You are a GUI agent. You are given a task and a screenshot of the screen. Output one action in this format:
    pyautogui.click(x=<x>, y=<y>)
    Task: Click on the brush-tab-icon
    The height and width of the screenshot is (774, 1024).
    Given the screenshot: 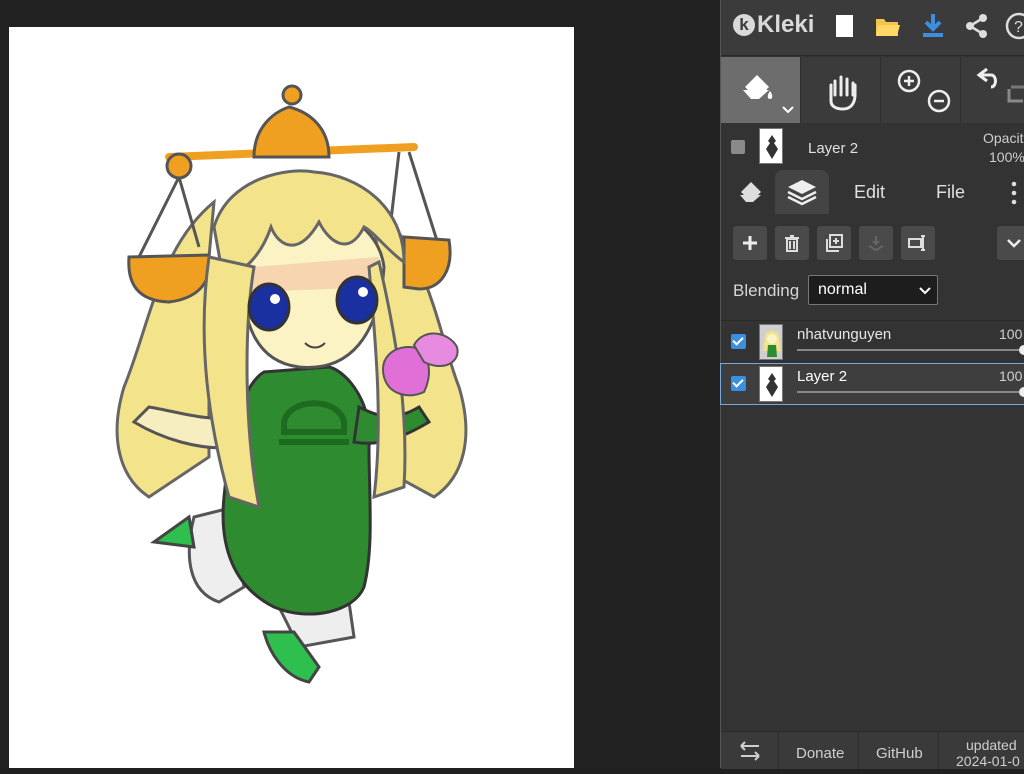 What is the action you would take?
    pyautogui.click(x=750, y=192)
    